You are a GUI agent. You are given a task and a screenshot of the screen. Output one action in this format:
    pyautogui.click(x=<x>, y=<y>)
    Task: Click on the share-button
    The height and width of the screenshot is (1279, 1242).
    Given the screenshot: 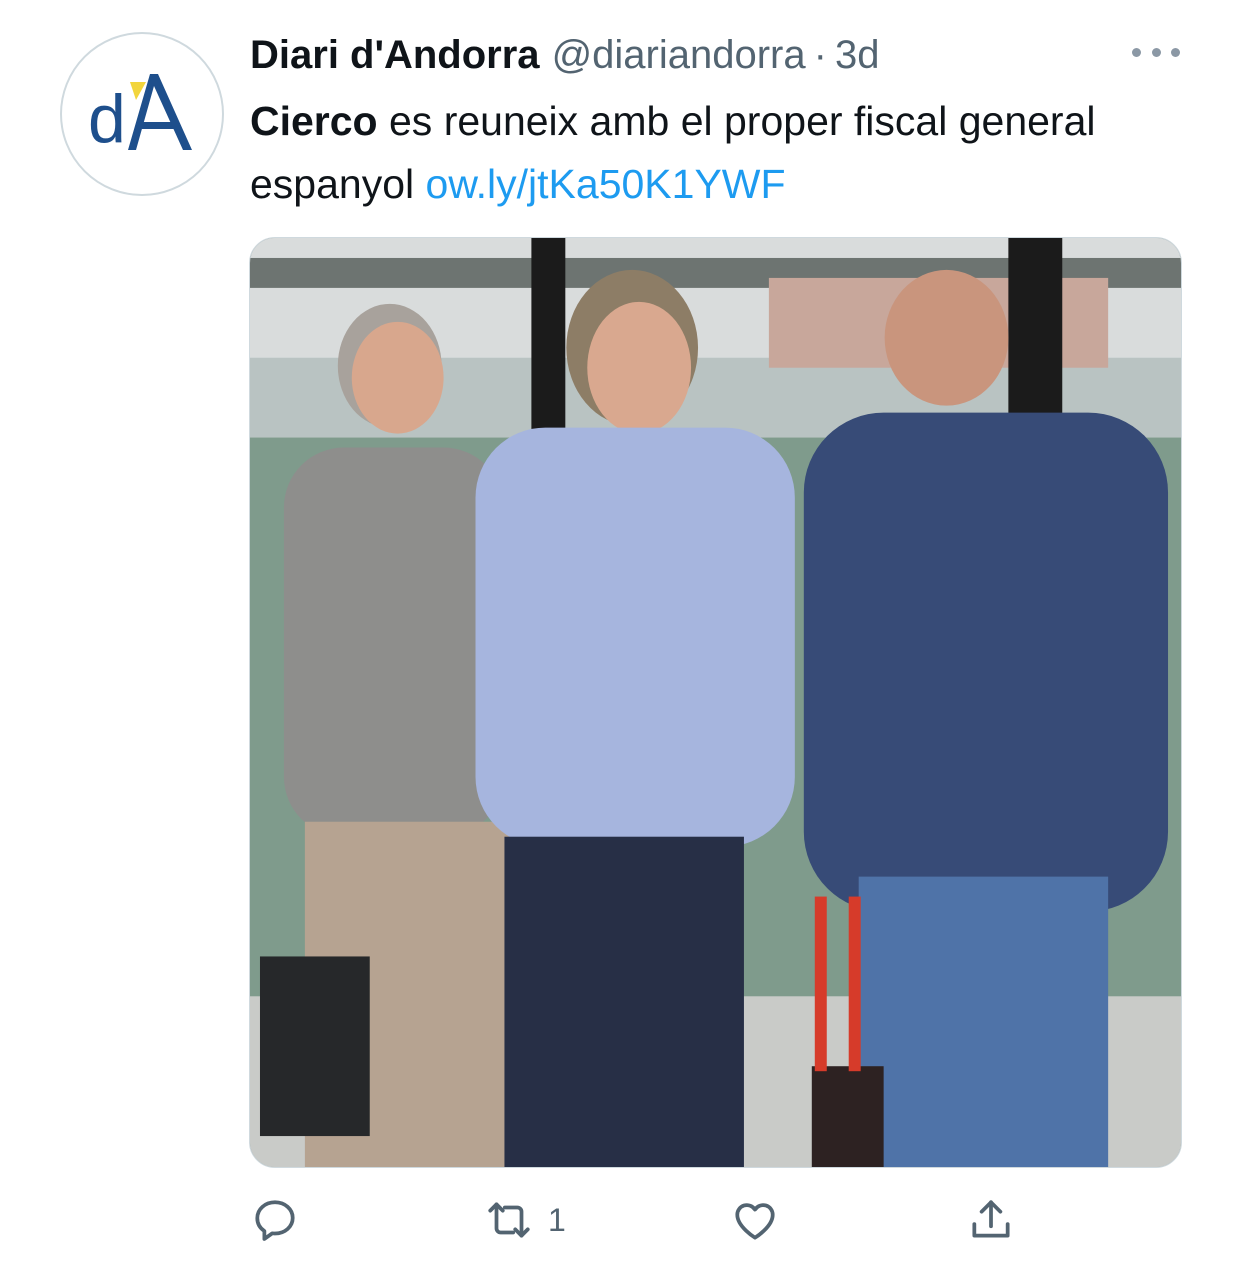 What is the action you would take?
    pyautogui.click(x=991, y=1220)
    